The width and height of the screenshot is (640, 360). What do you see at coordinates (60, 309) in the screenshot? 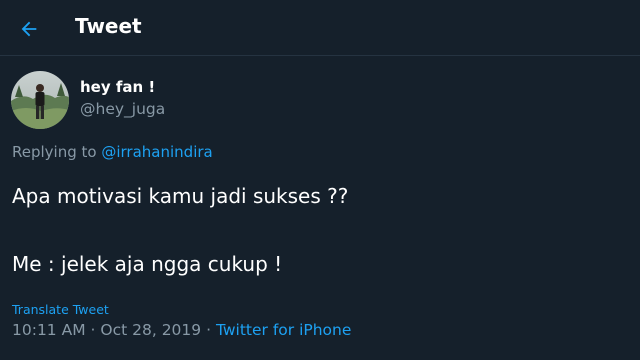
I see `translate-tweet-link: Translate Tweet` at bounding box center [60, 309].